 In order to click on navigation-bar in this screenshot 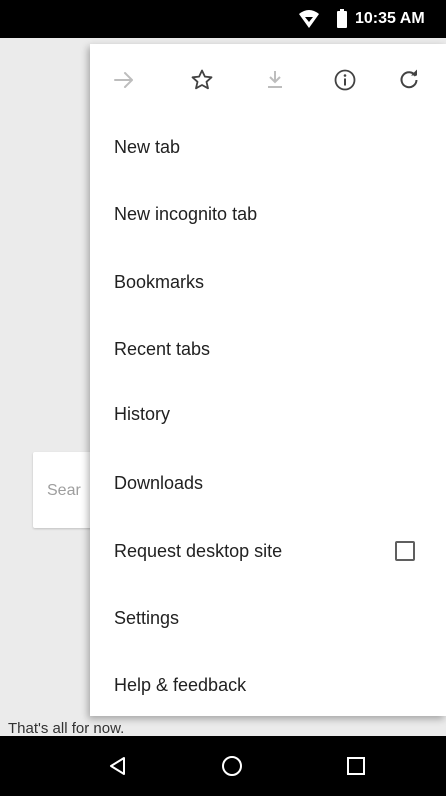, I will do `click(223, 766)`.